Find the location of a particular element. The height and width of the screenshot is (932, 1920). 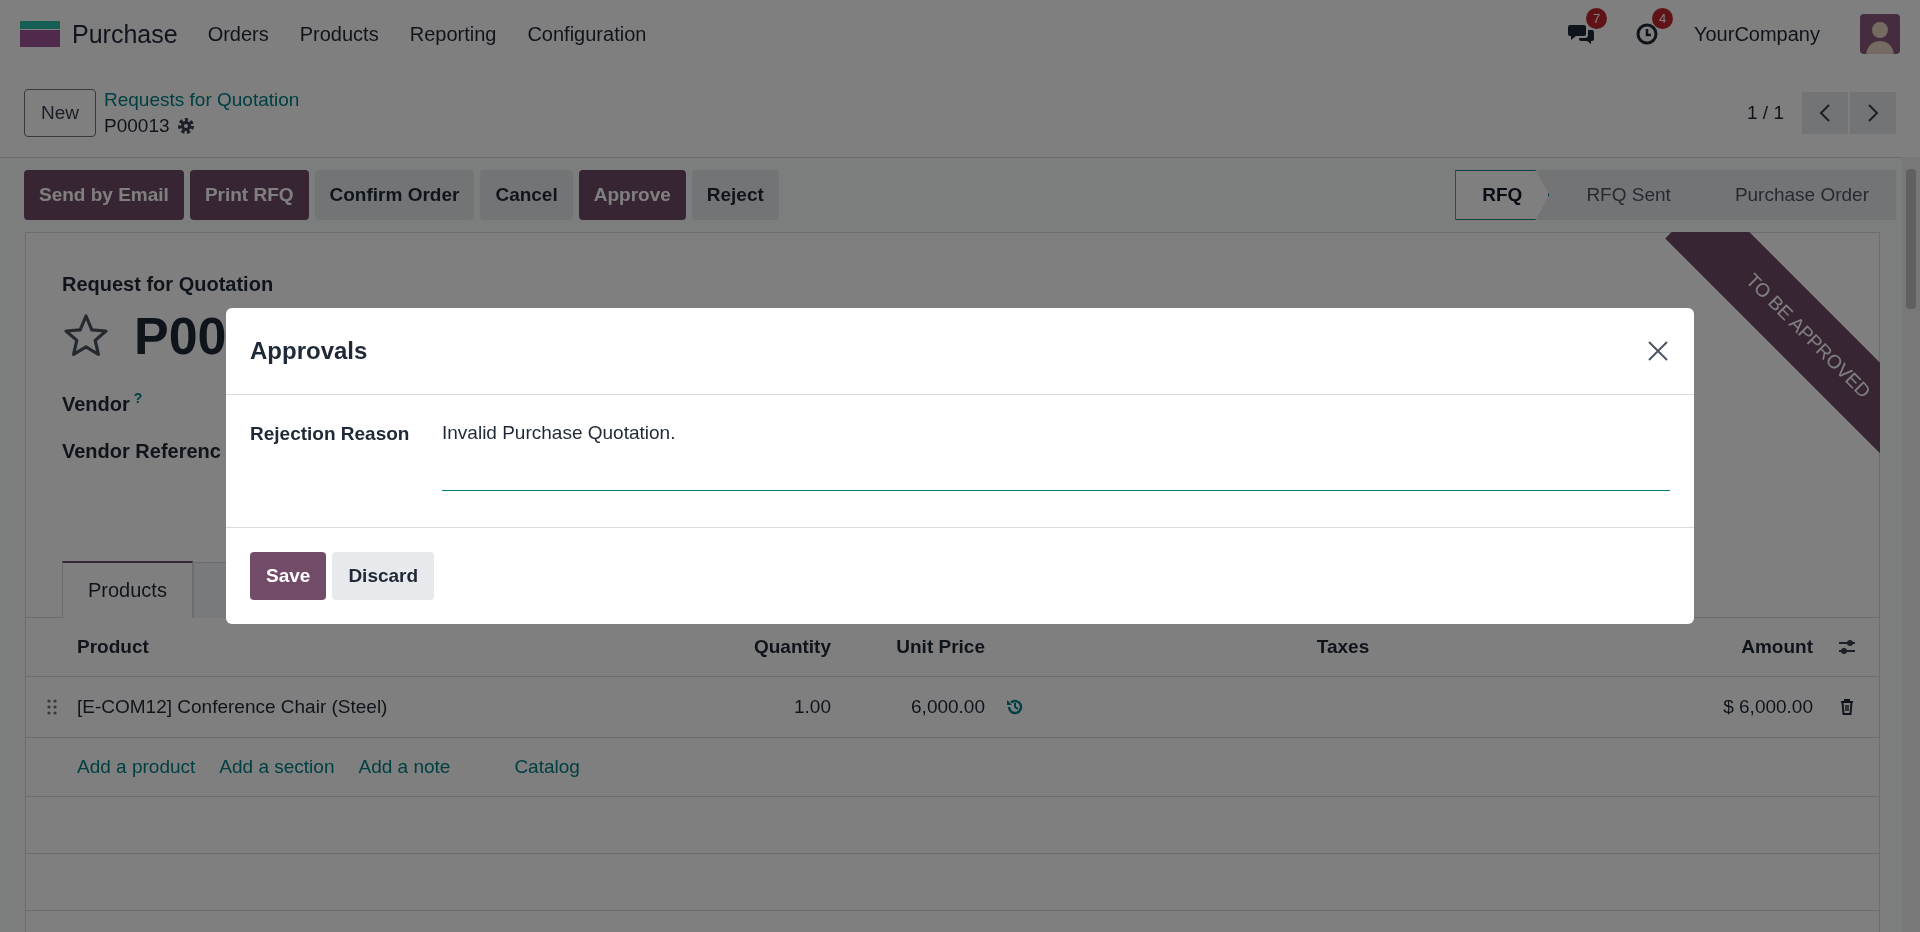

action-button: Cancel is located at coordinates (526, 195).